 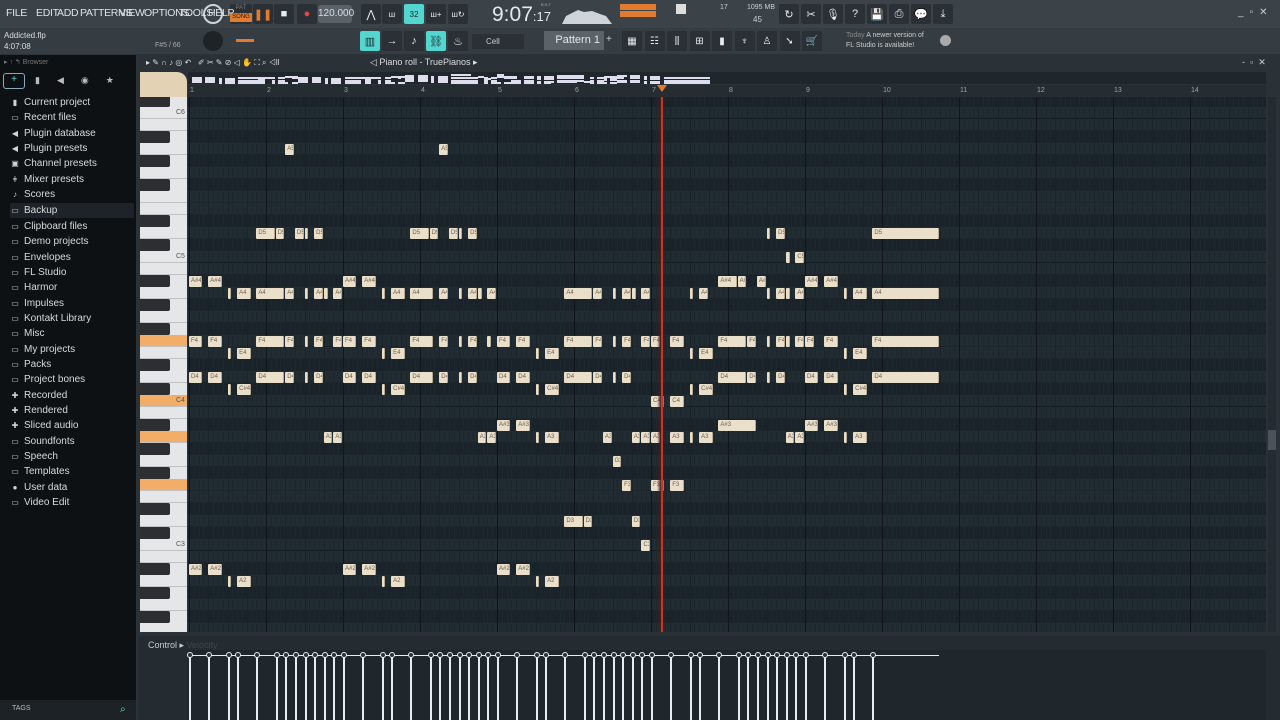 I want to click on download-icon: ⤓, so click(x=943, y=14).